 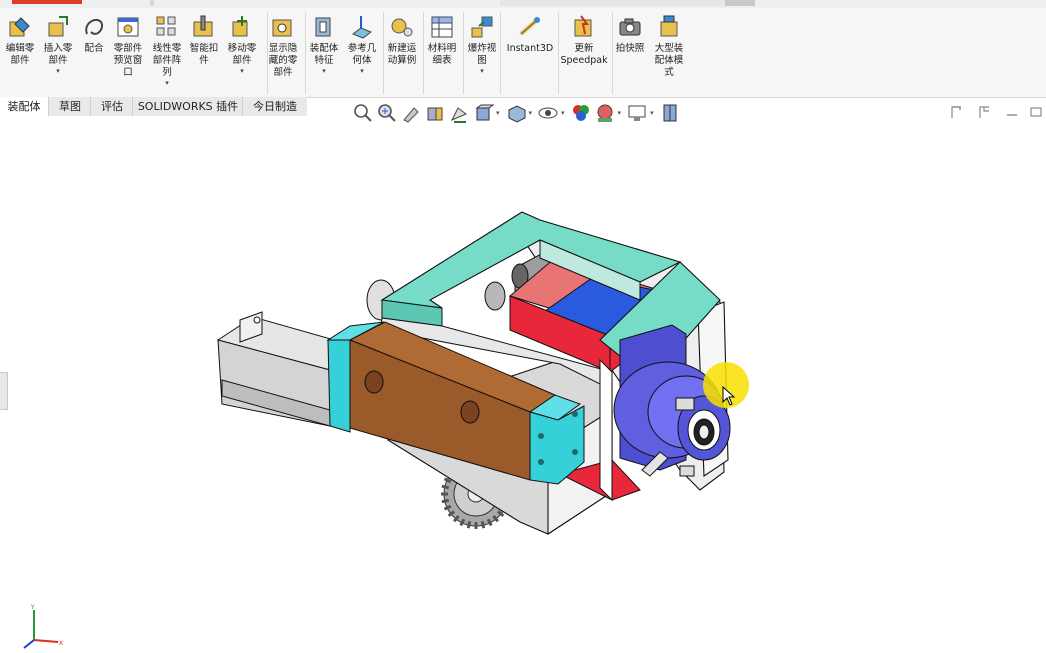 I want to click on ribbon-tool-label: 智能扣 件, so click(x=204, y=54).